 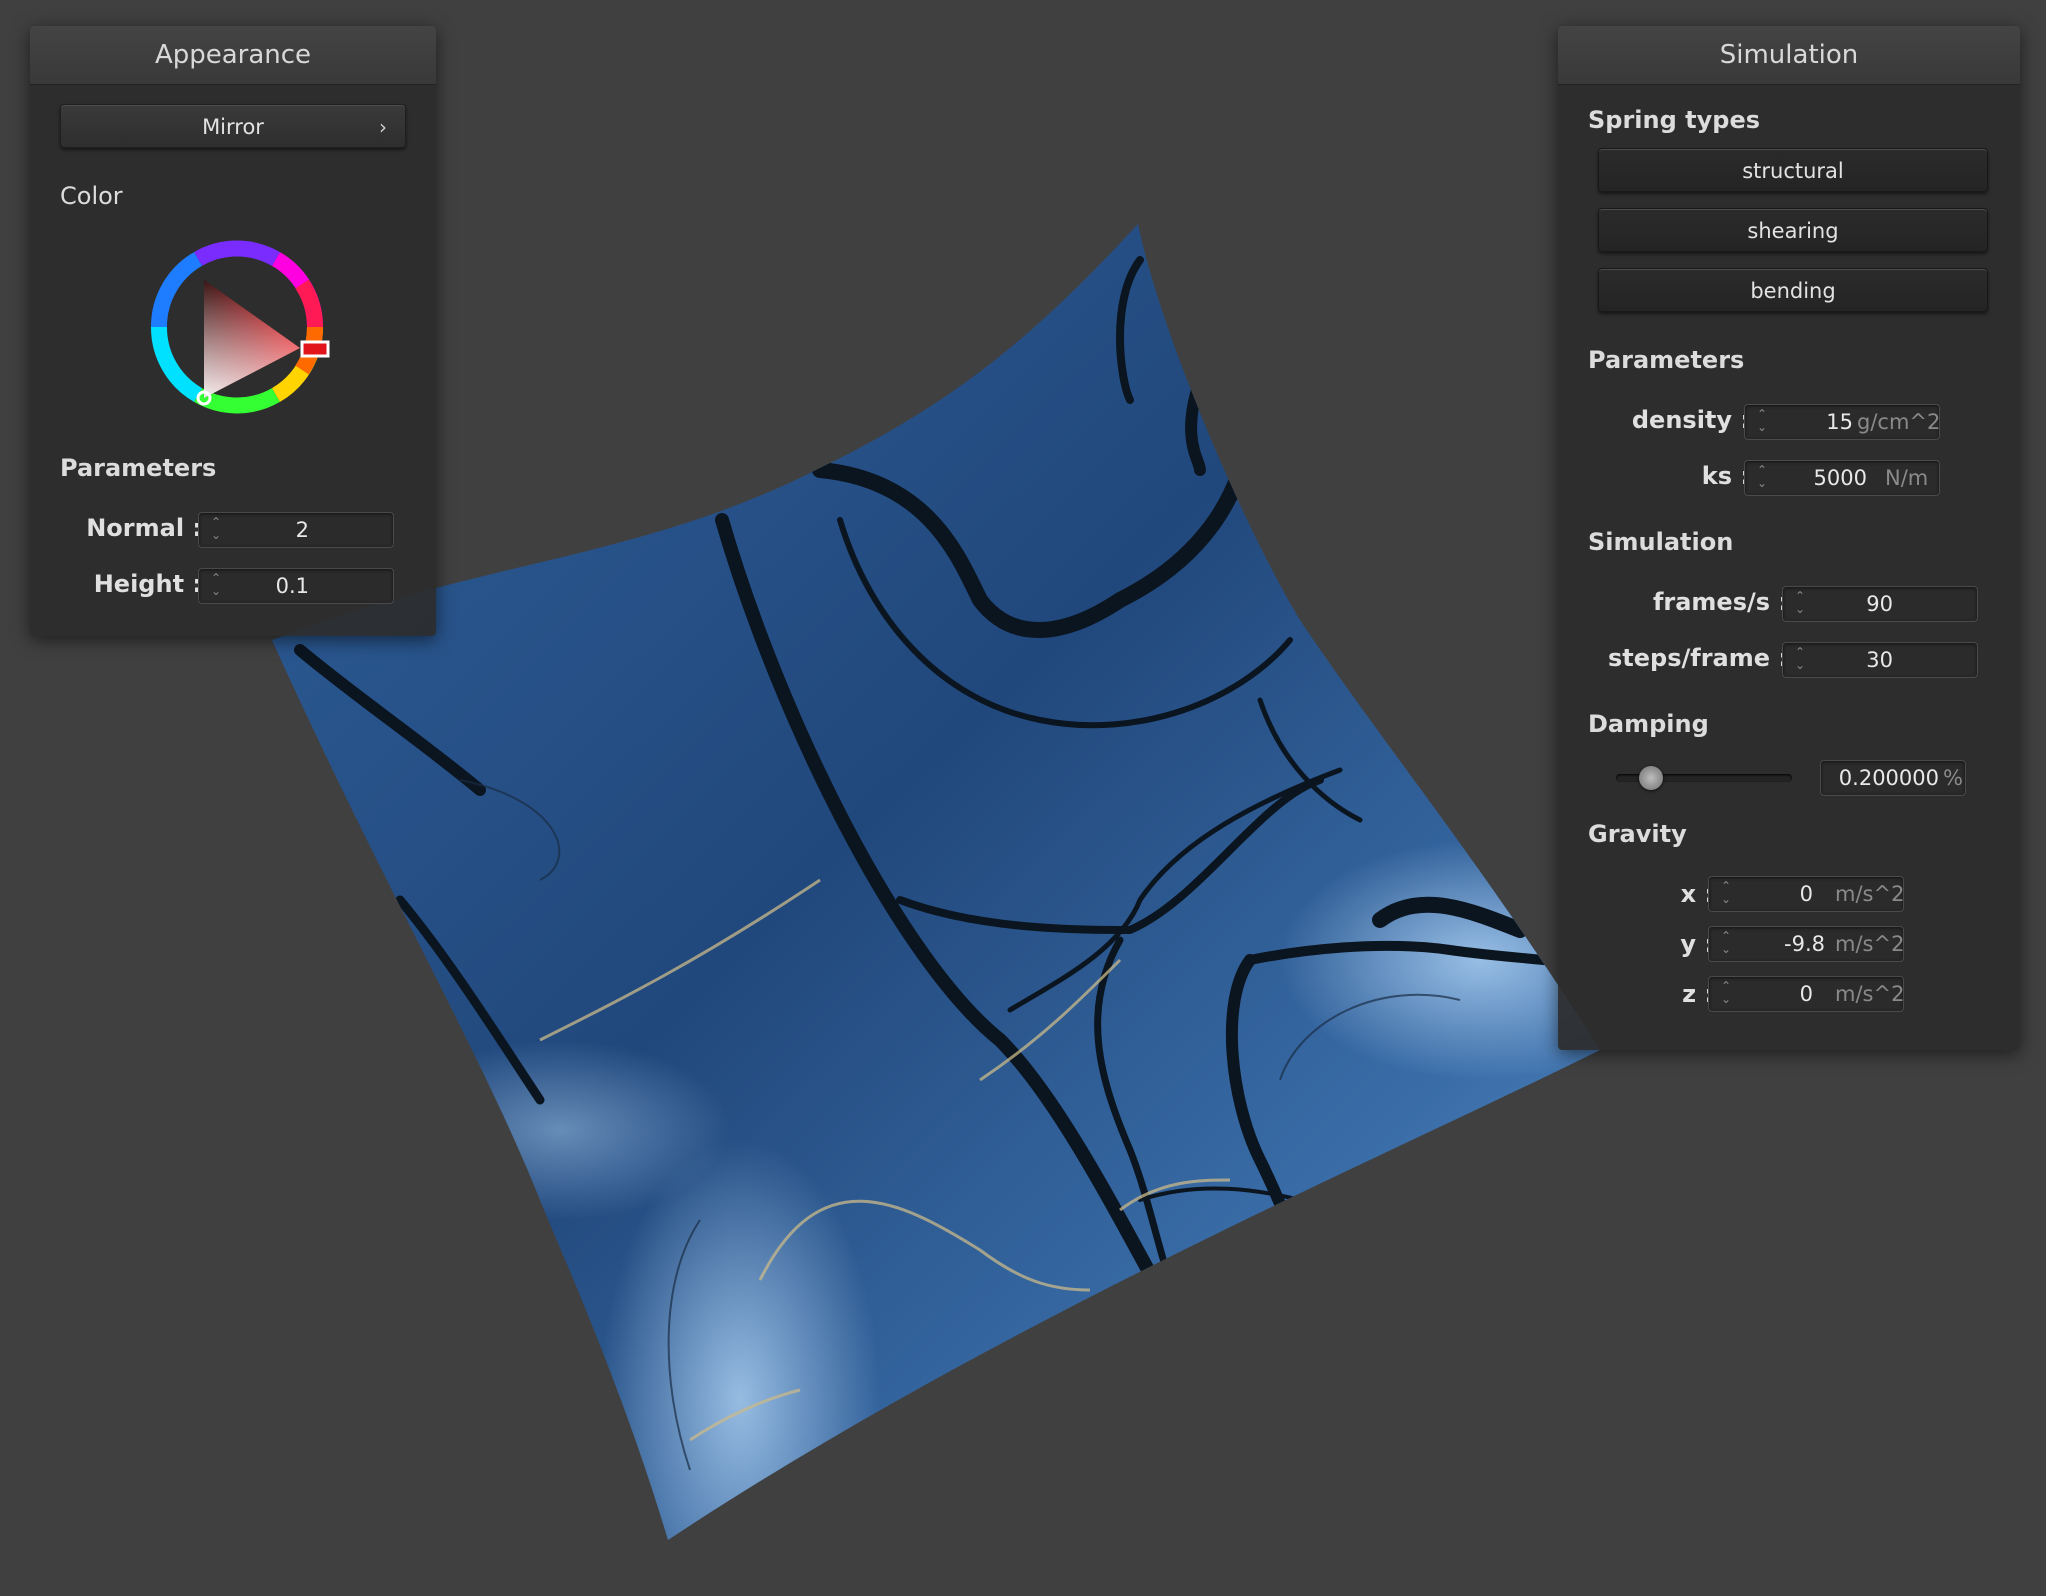 I want to click on ks-value: 5000, so click(x=1840, y=478).